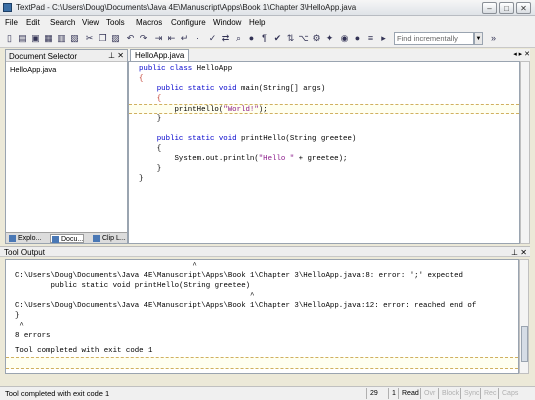  Describe the element at coordinates (264, 38) in the screenshot. I see `paragraph-icon: ¶` at that location.